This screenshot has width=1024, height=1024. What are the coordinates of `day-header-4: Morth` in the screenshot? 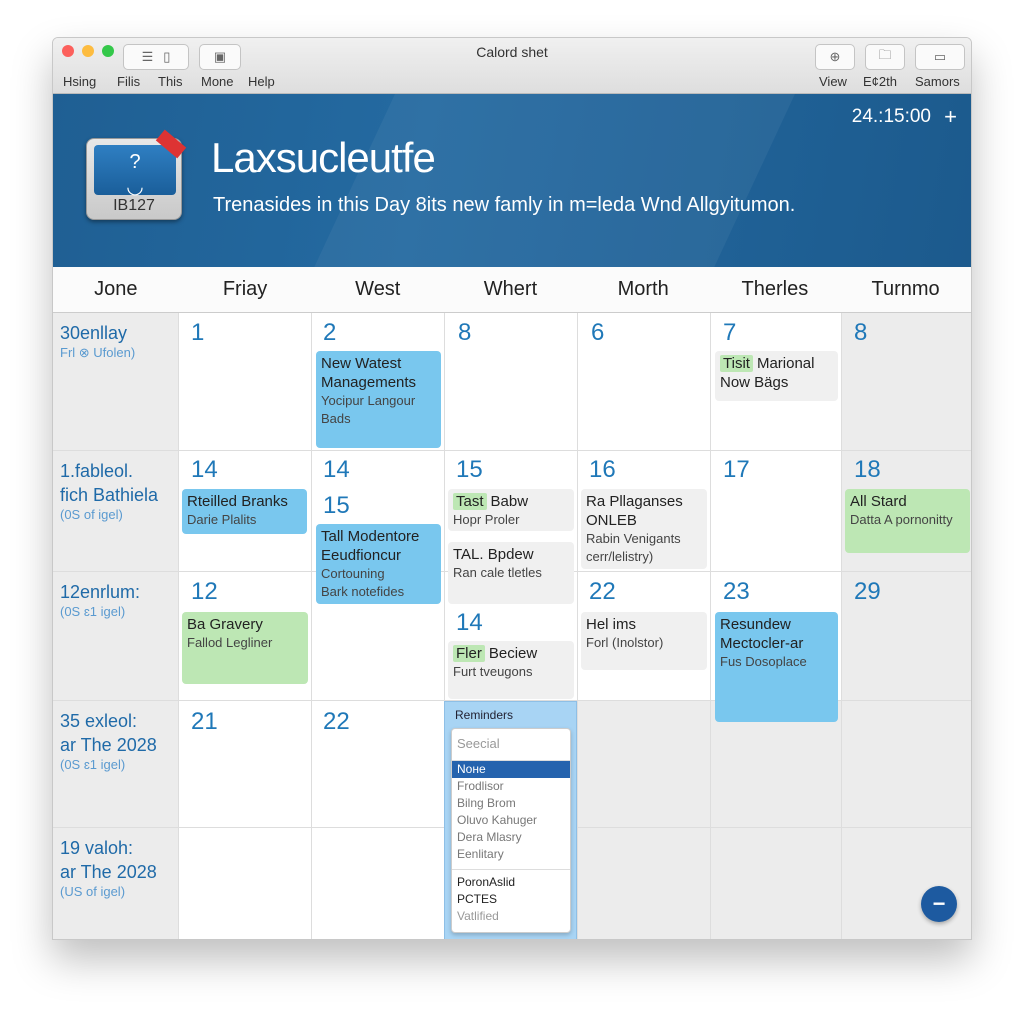 It's located at (643, 289).